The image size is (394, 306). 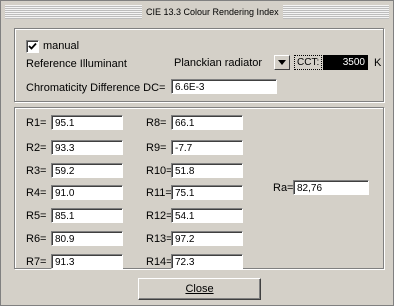 I want to click on index-label: R12=, so click(x=159, y=216).